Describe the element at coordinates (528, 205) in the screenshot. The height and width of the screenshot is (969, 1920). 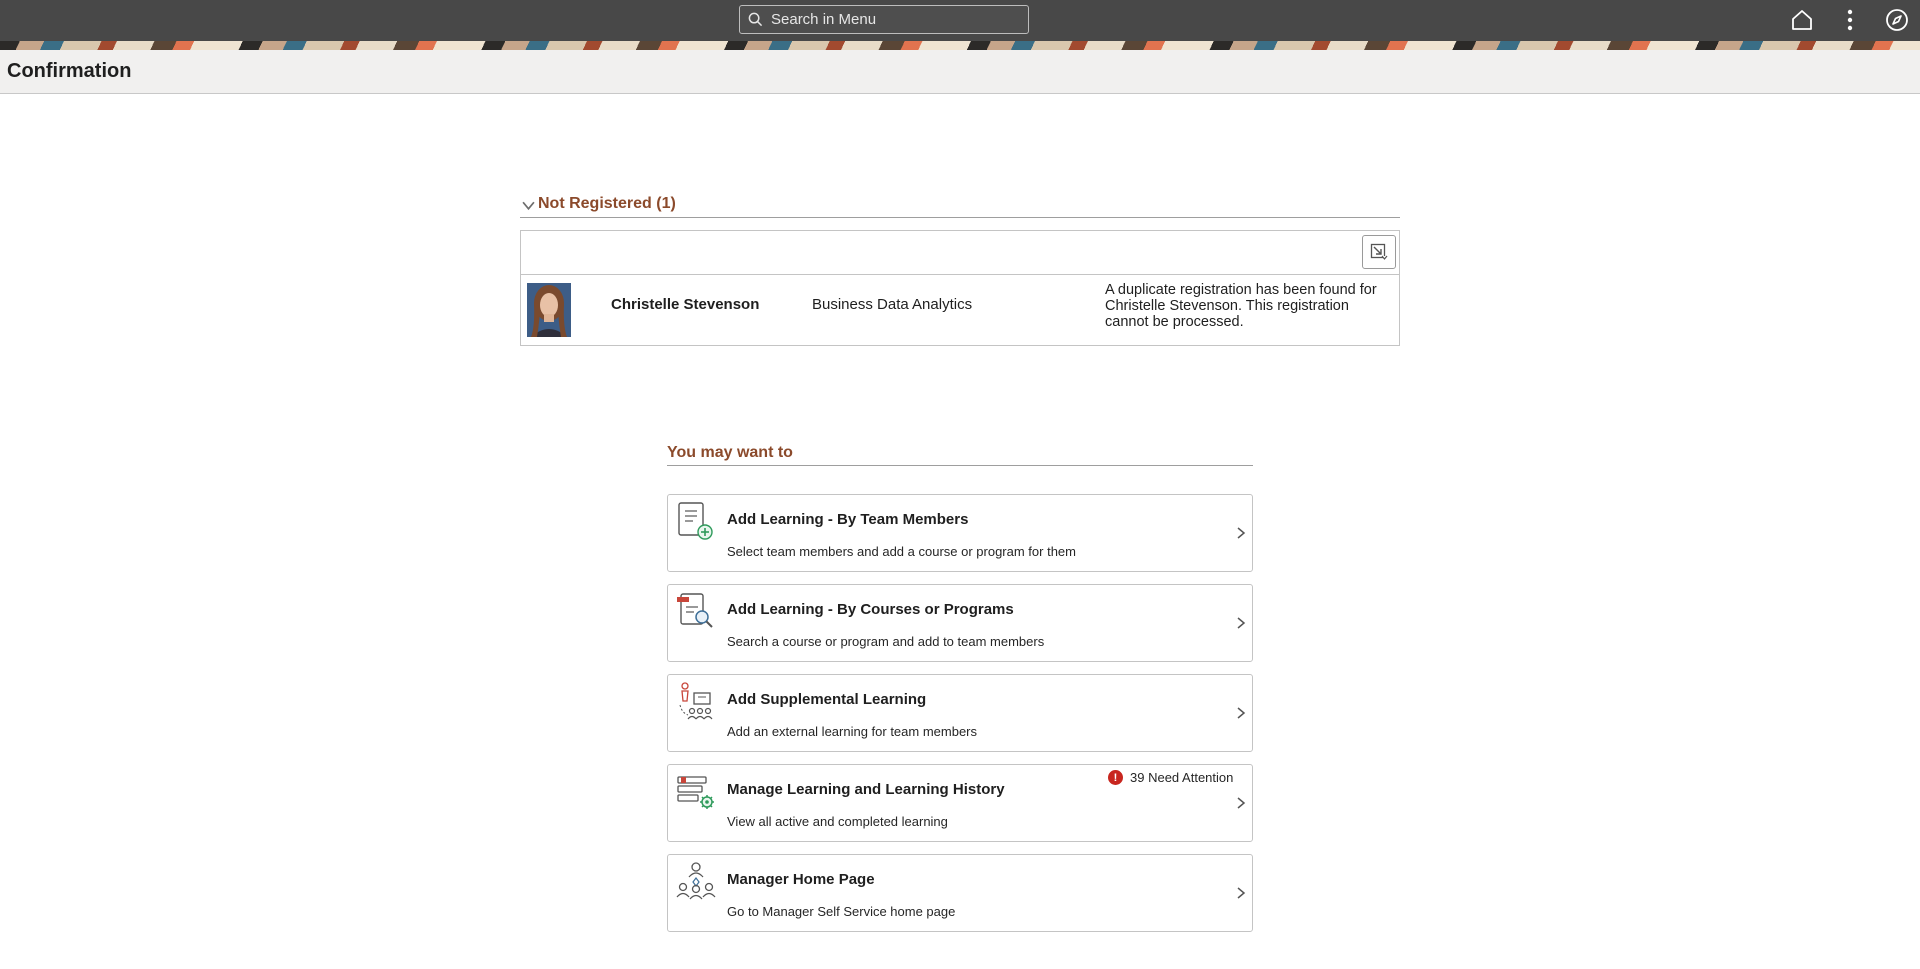
I see `chevron-down-icon` at that location.